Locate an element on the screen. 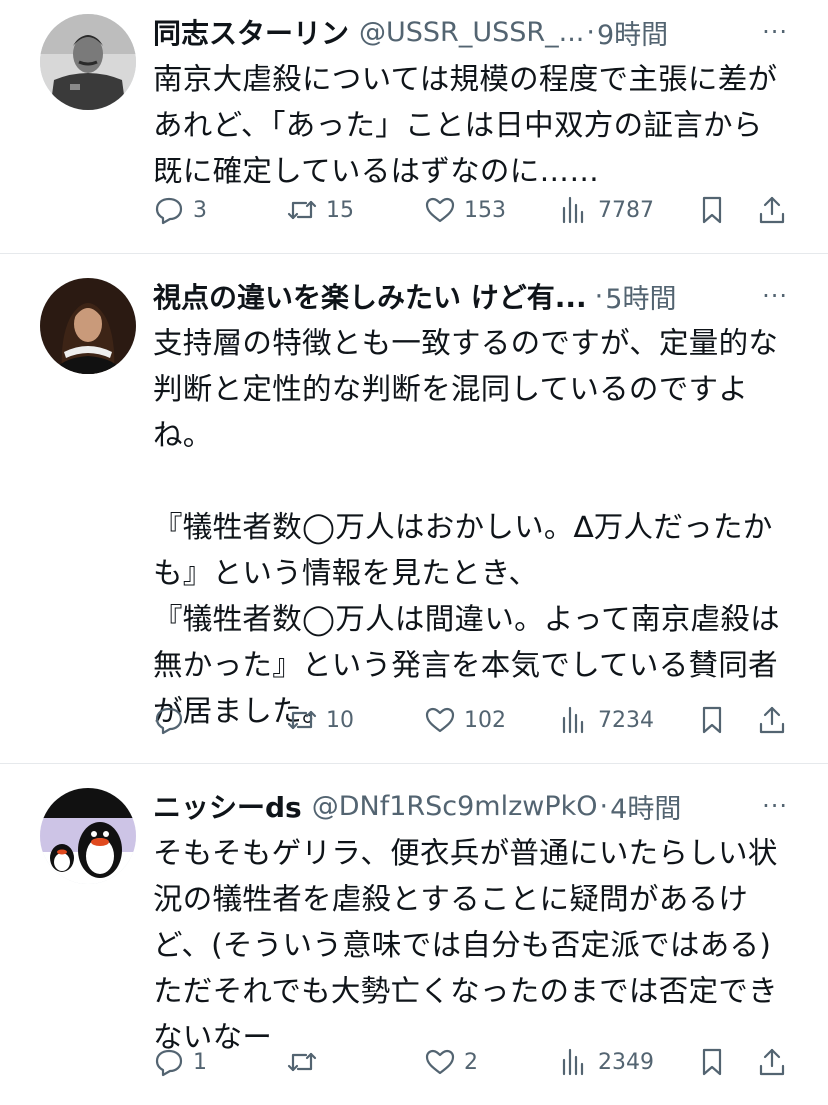 The width and height of the screenshot is (828, 1105). retweet-button is located at coordinates (355, 1062).